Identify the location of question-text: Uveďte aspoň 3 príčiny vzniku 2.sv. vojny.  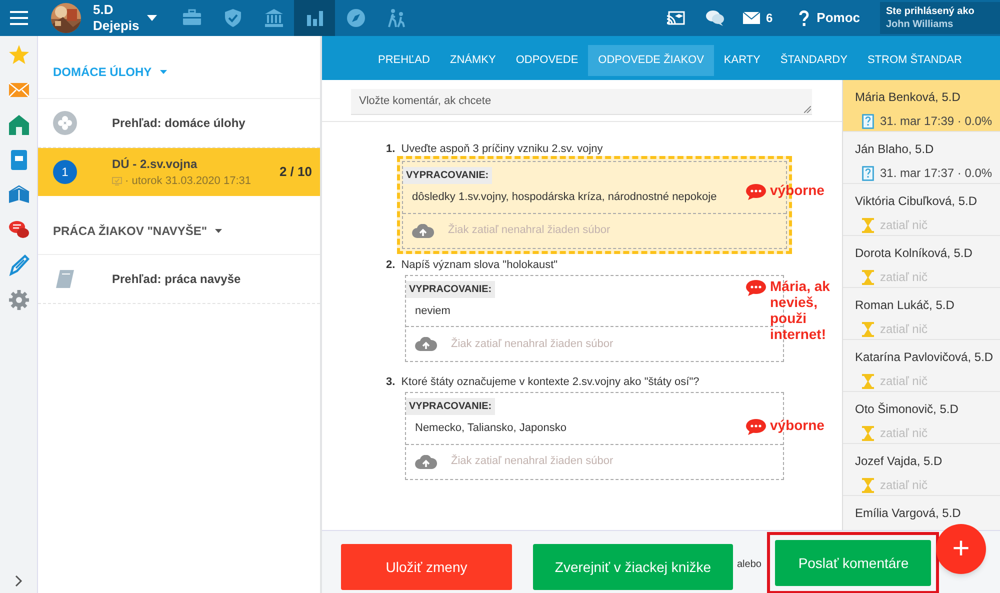
(502, 149).